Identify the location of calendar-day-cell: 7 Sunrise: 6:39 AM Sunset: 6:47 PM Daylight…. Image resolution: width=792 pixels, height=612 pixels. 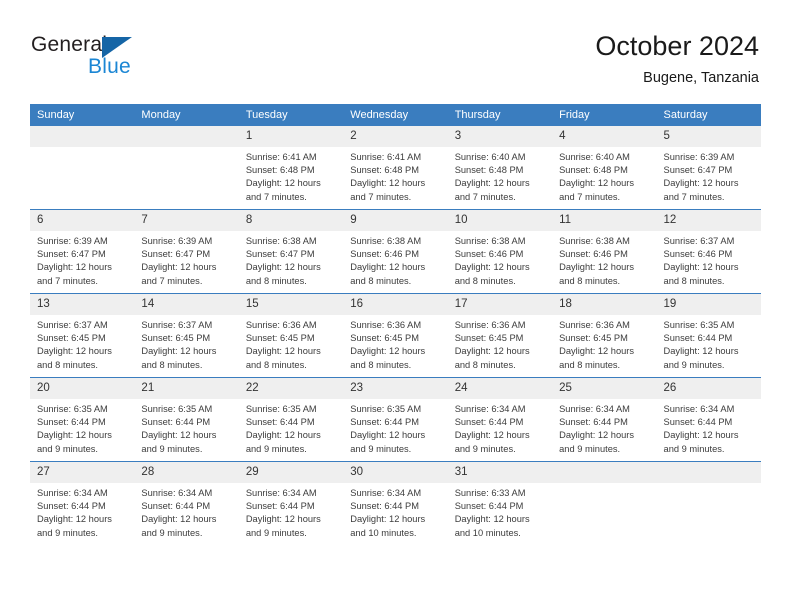
(186, 251).